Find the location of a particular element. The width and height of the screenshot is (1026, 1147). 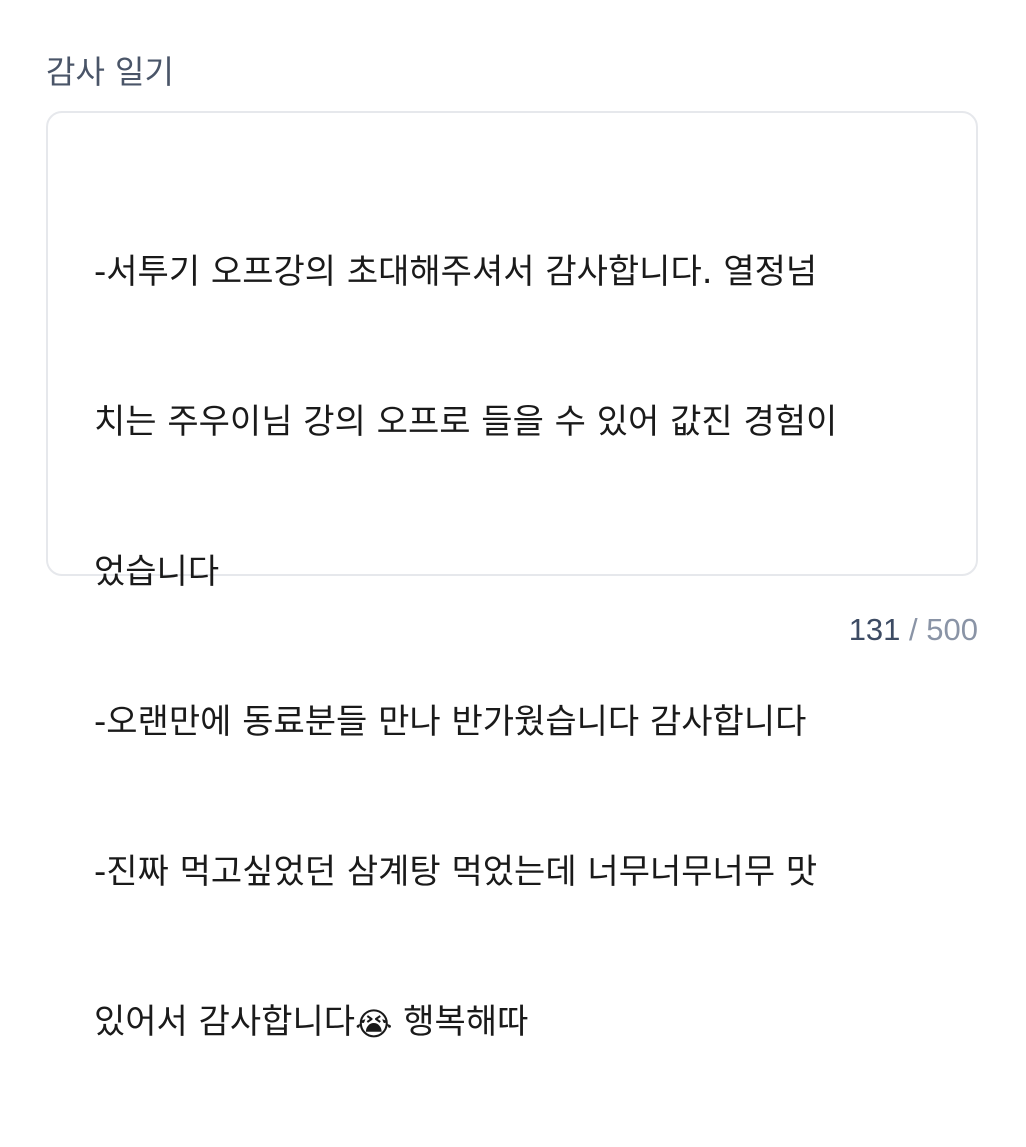

text-line-last-start: 있어서 감사합니다 is located at coordinates (225, 1022).